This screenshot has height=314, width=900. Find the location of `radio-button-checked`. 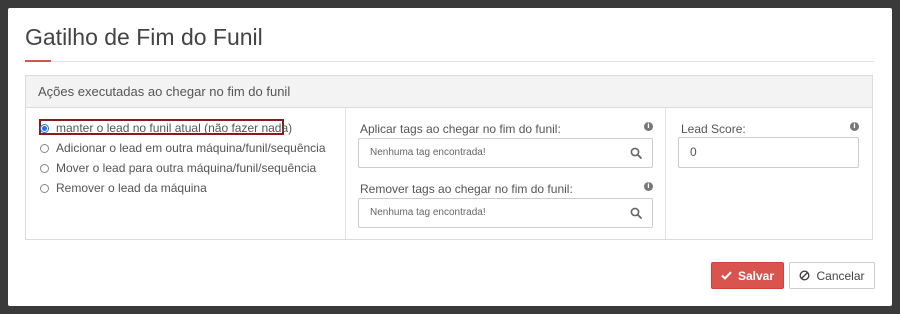

radio-button-checked is located at coordinates (44, 128).